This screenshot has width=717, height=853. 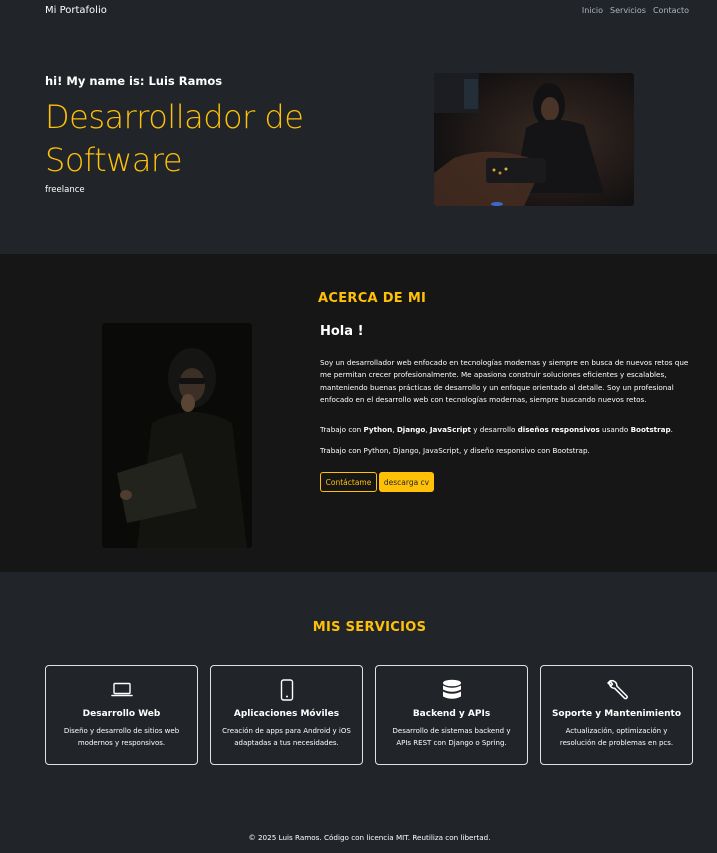 I want to click on skill-bootstrap: Bootstrap, so click(x=650, y=429).